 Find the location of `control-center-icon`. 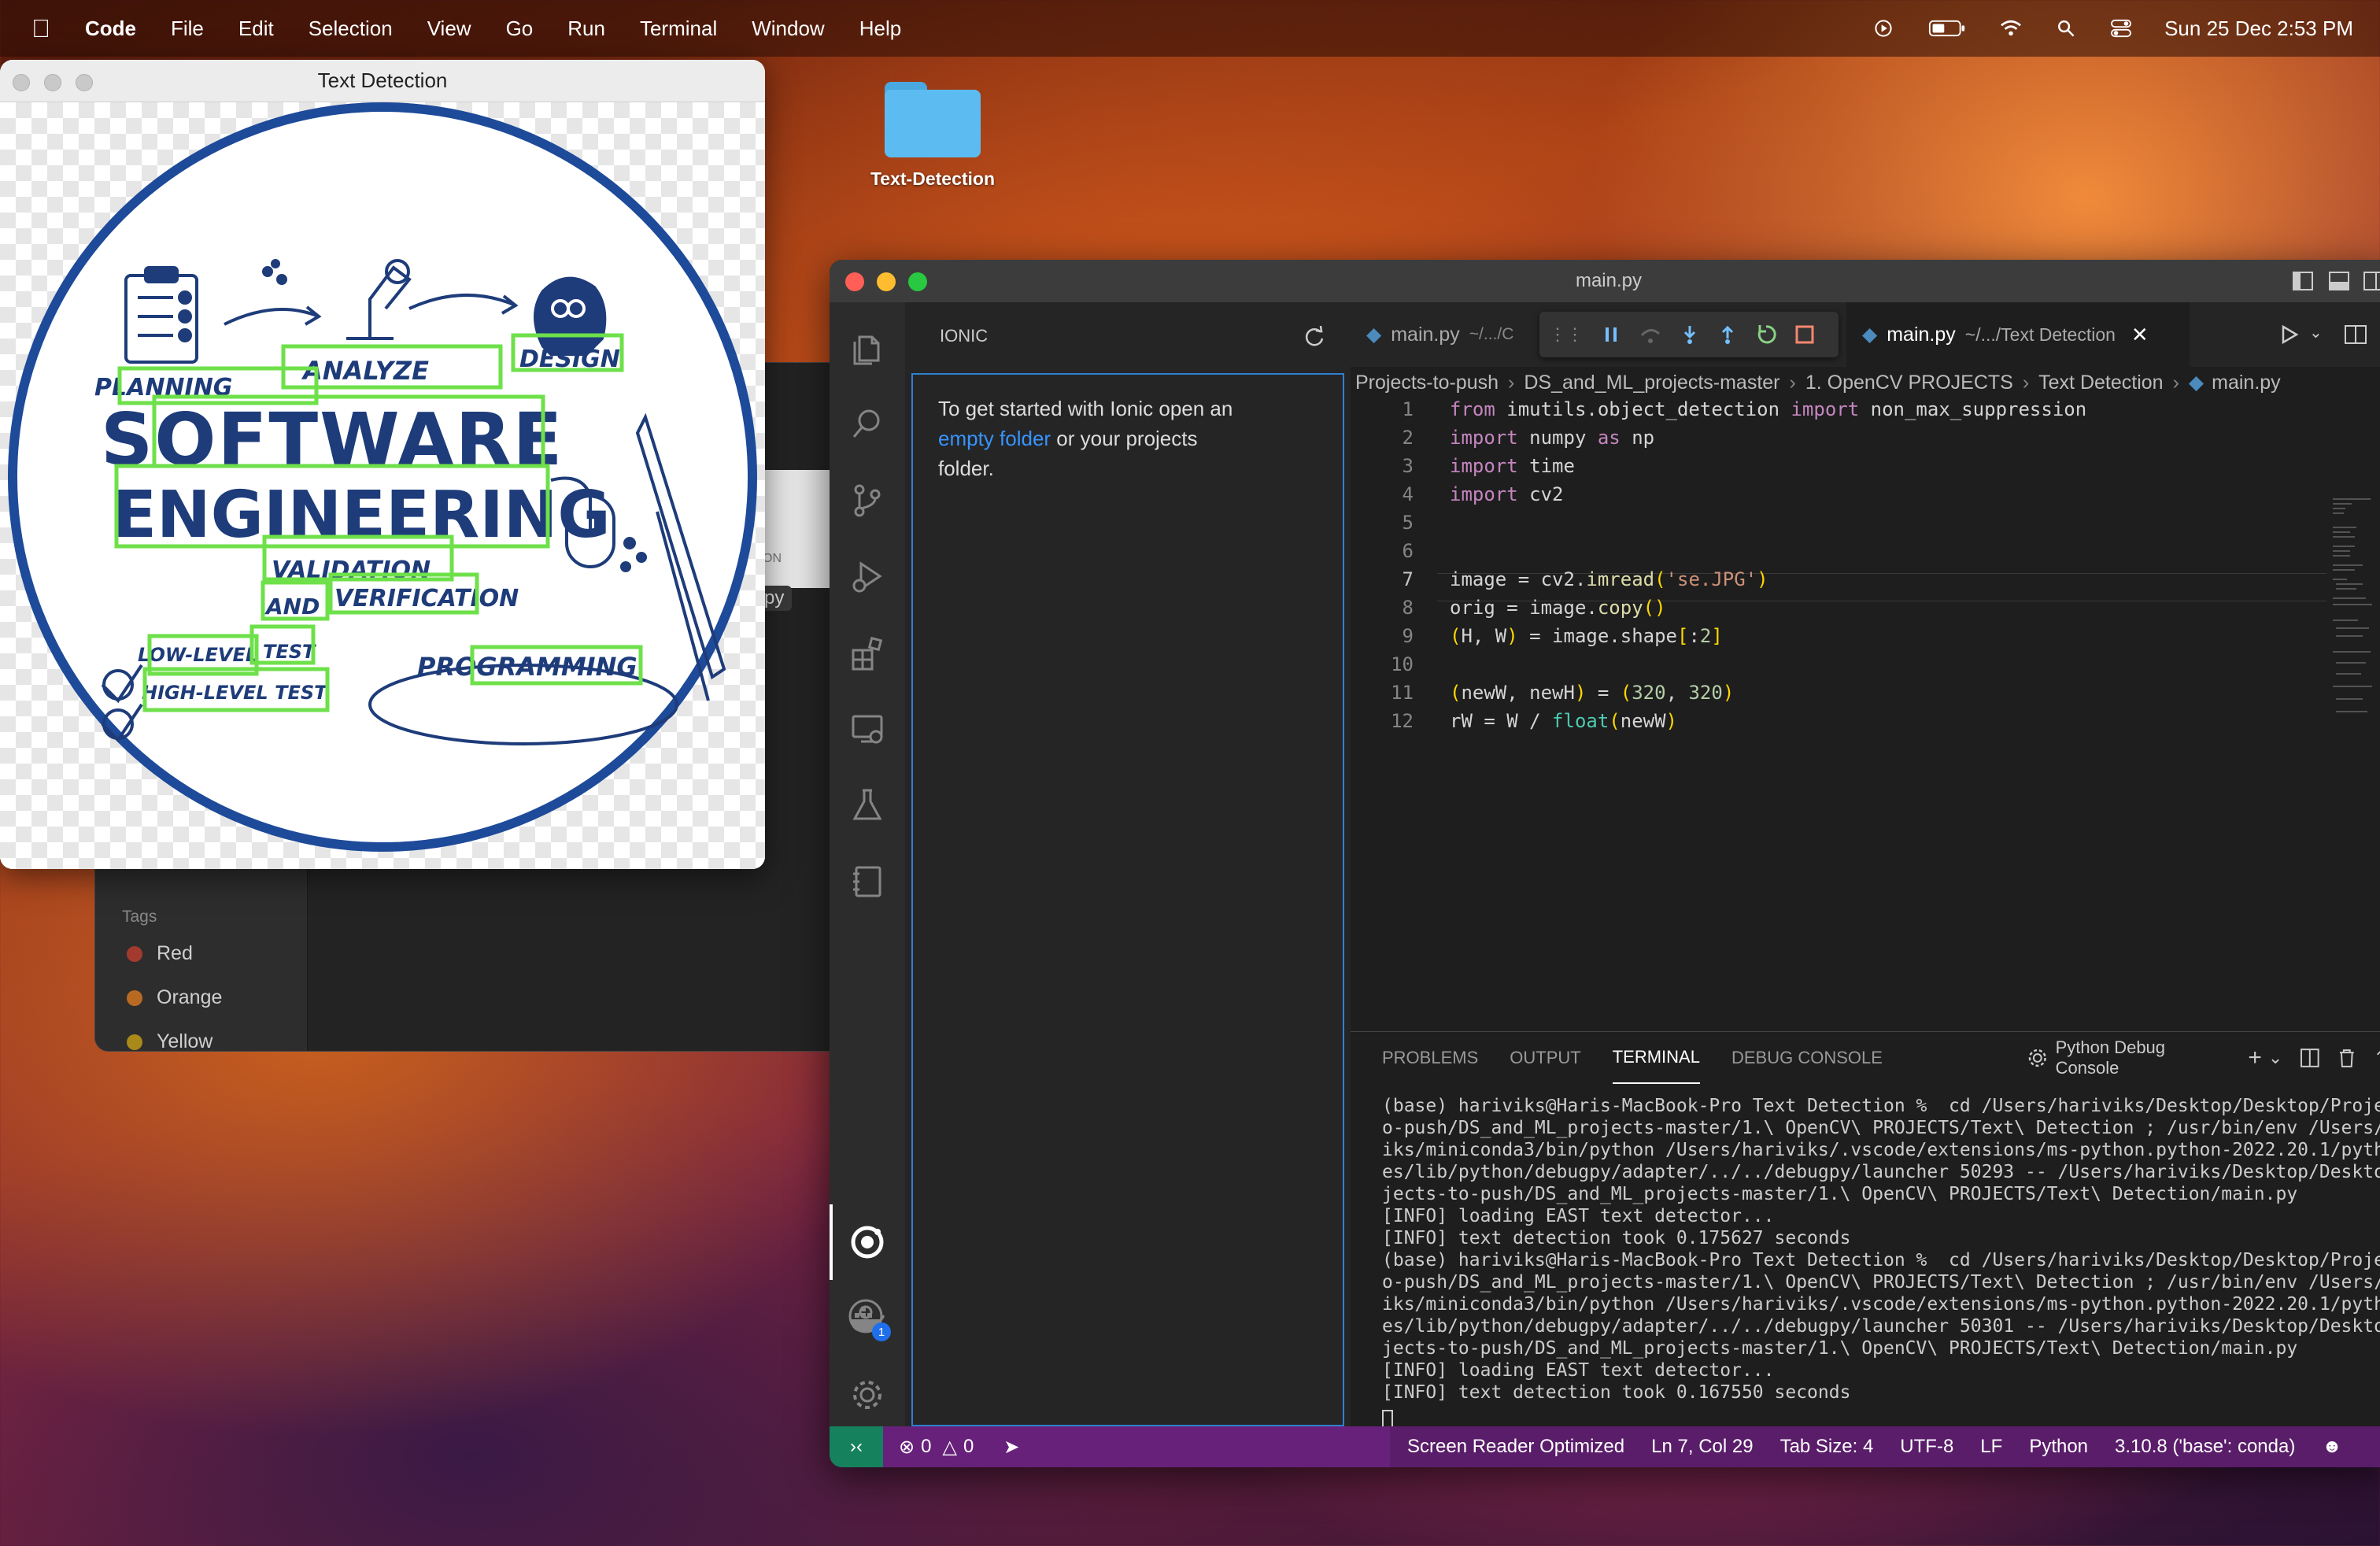

control-center-icon is located at coordinates (2121, 28).